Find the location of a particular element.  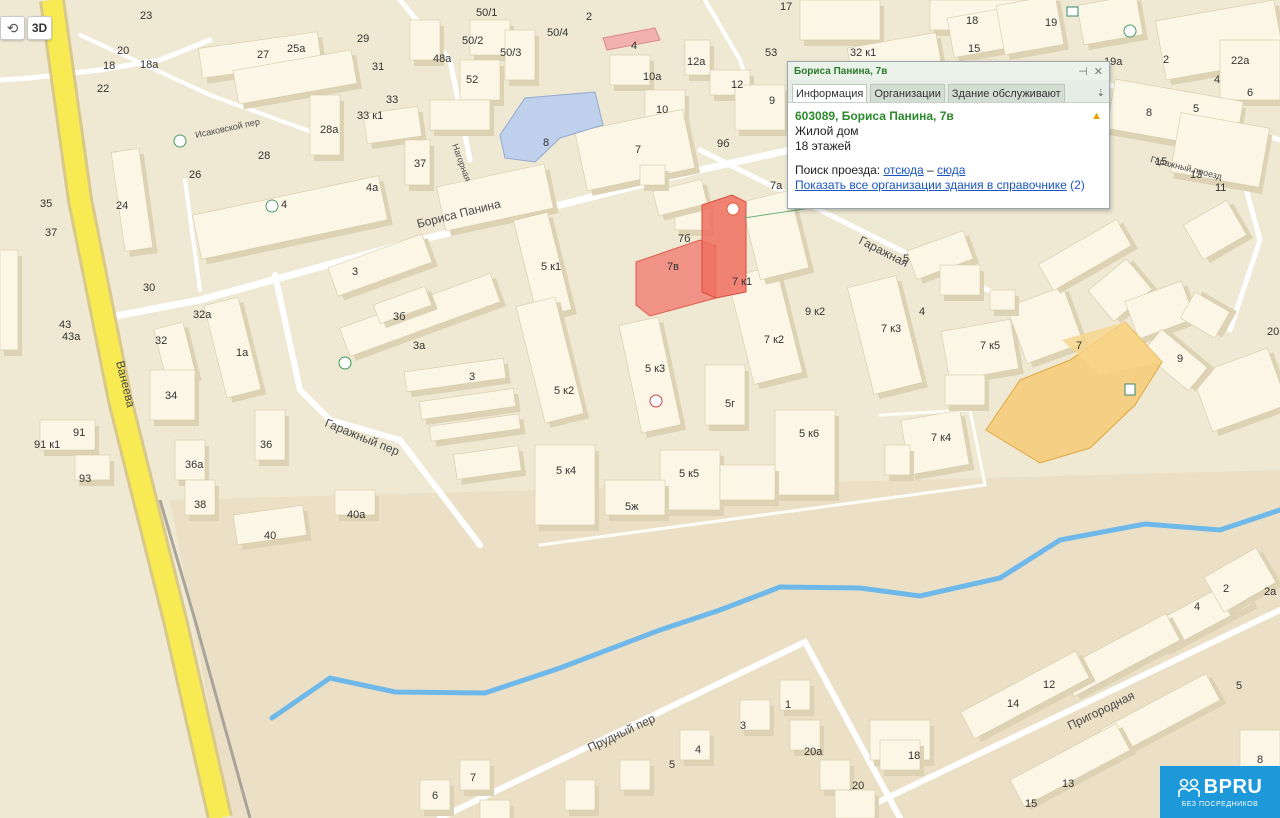

building-number-label: 7 к5 is located at coordinates (990, 346).